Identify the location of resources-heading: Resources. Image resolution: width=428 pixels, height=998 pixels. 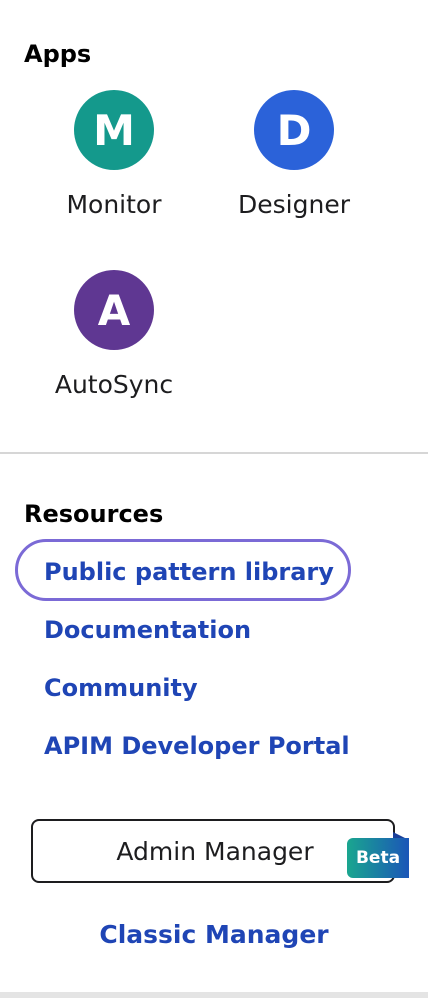
(94, 514).